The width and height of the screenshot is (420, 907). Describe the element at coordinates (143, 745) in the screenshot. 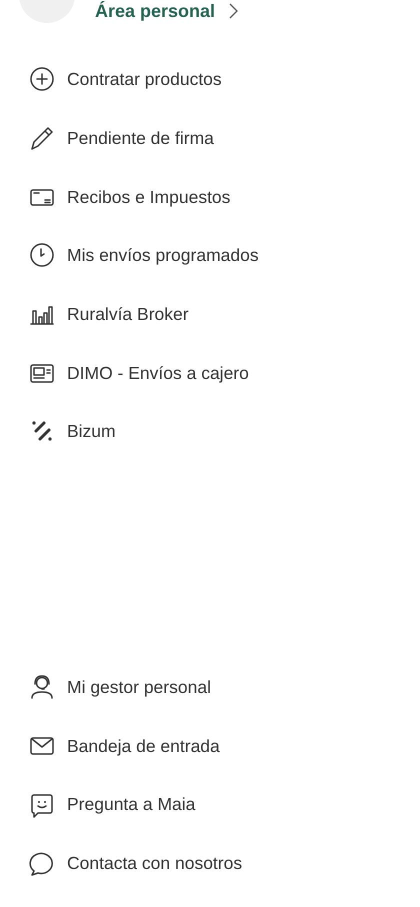

I see `menu-item: Bandeja de entrada` at that location.